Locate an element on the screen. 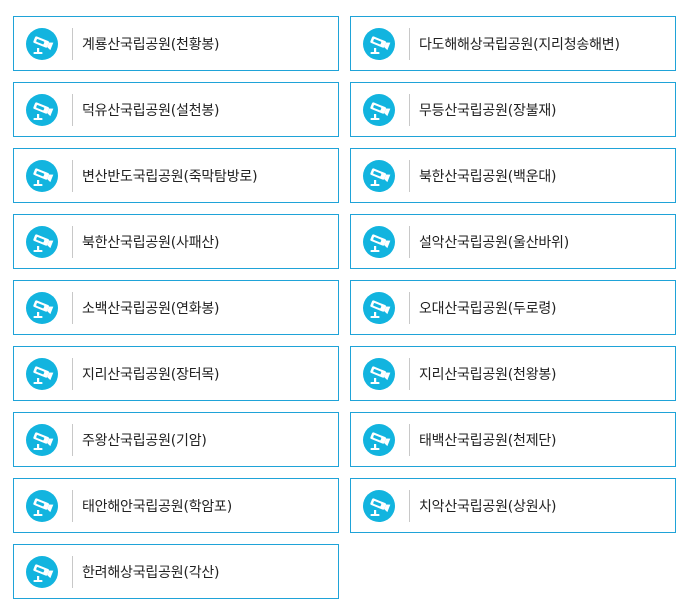 The image size is (694, 614). camera-label: 변산반도국립공원(죽막탐방로) is located at coordinates (170, 176).